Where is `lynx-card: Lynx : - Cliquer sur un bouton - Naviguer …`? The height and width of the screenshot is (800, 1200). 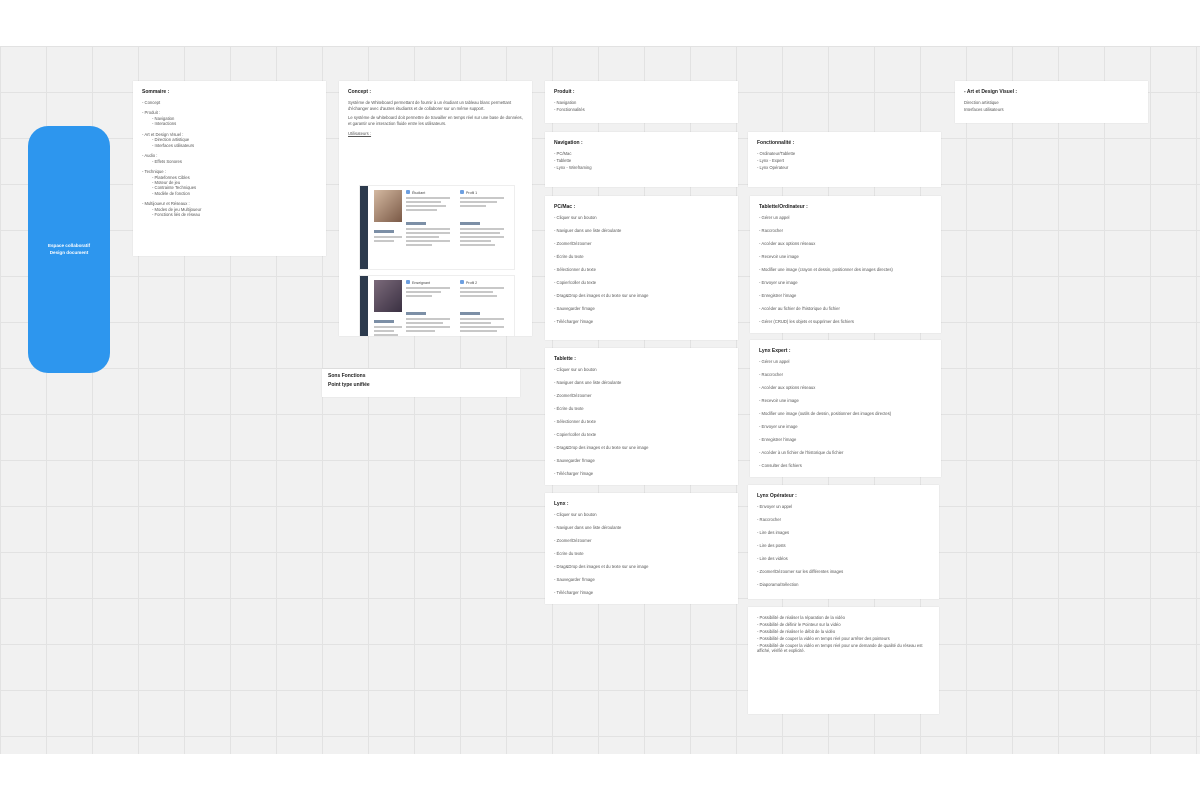 lynx-card: Lynx : - Cliquer sur un bouton - Naviguer … is located at coordinates (641, 548).